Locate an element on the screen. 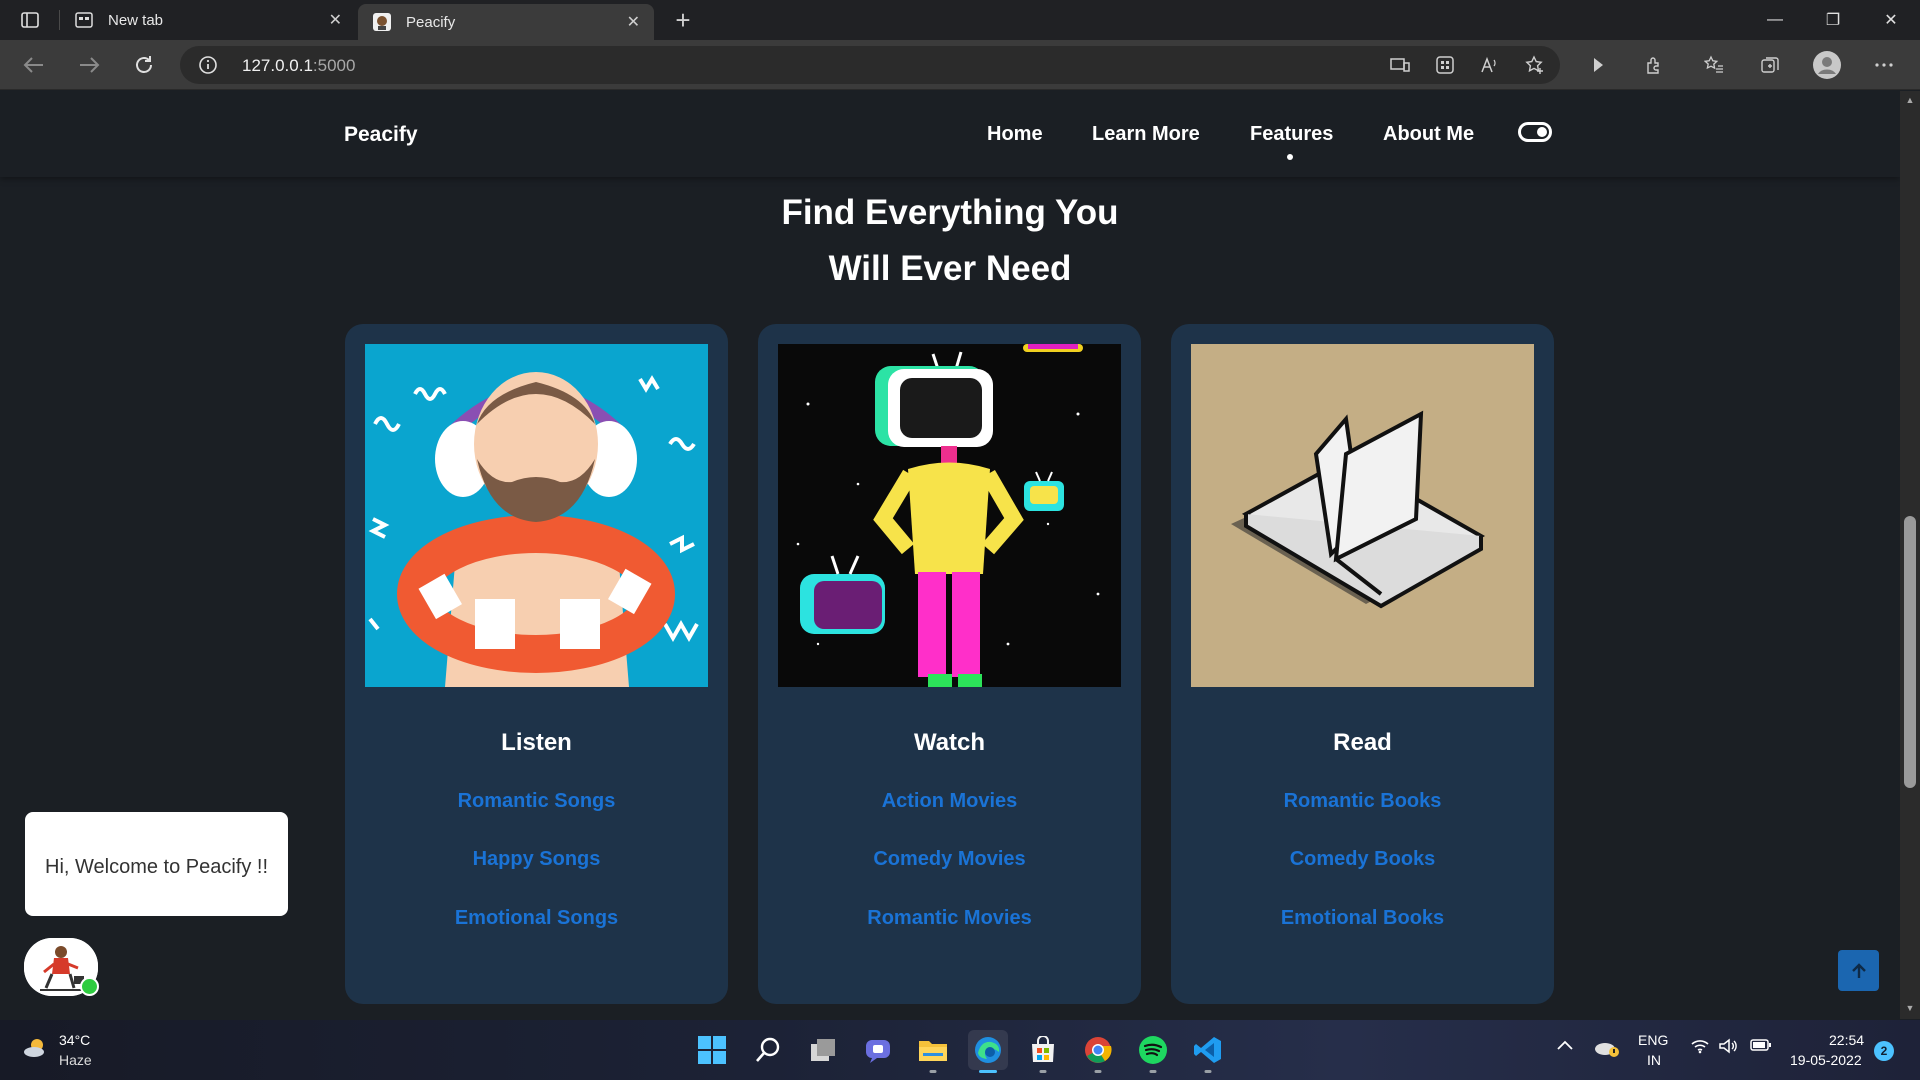  app-available-icon is located at coordinates (1400, 65).